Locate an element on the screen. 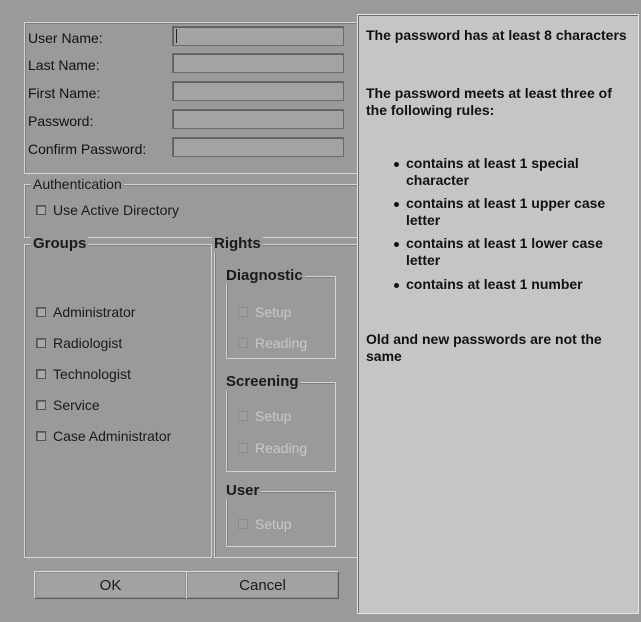  group-technologist-checkbox: Technologist is located at coordinates (83, 374).